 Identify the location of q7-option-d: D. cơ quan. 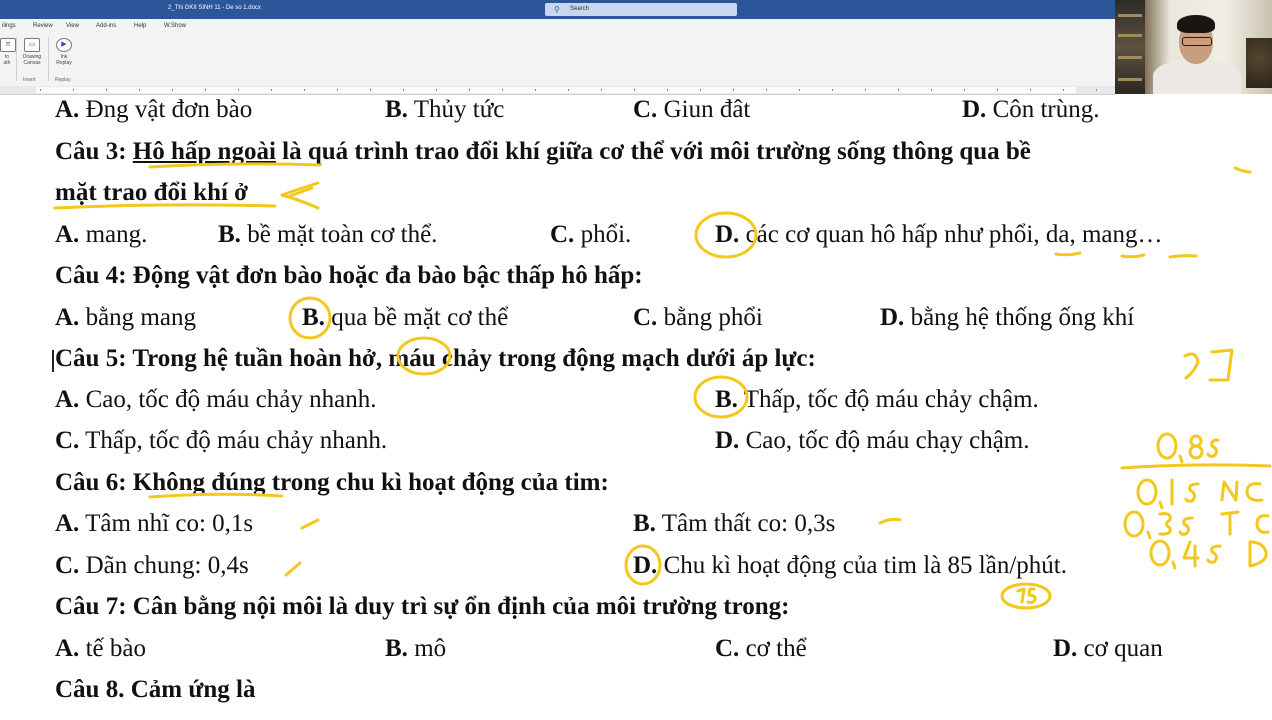
(1108, 648).